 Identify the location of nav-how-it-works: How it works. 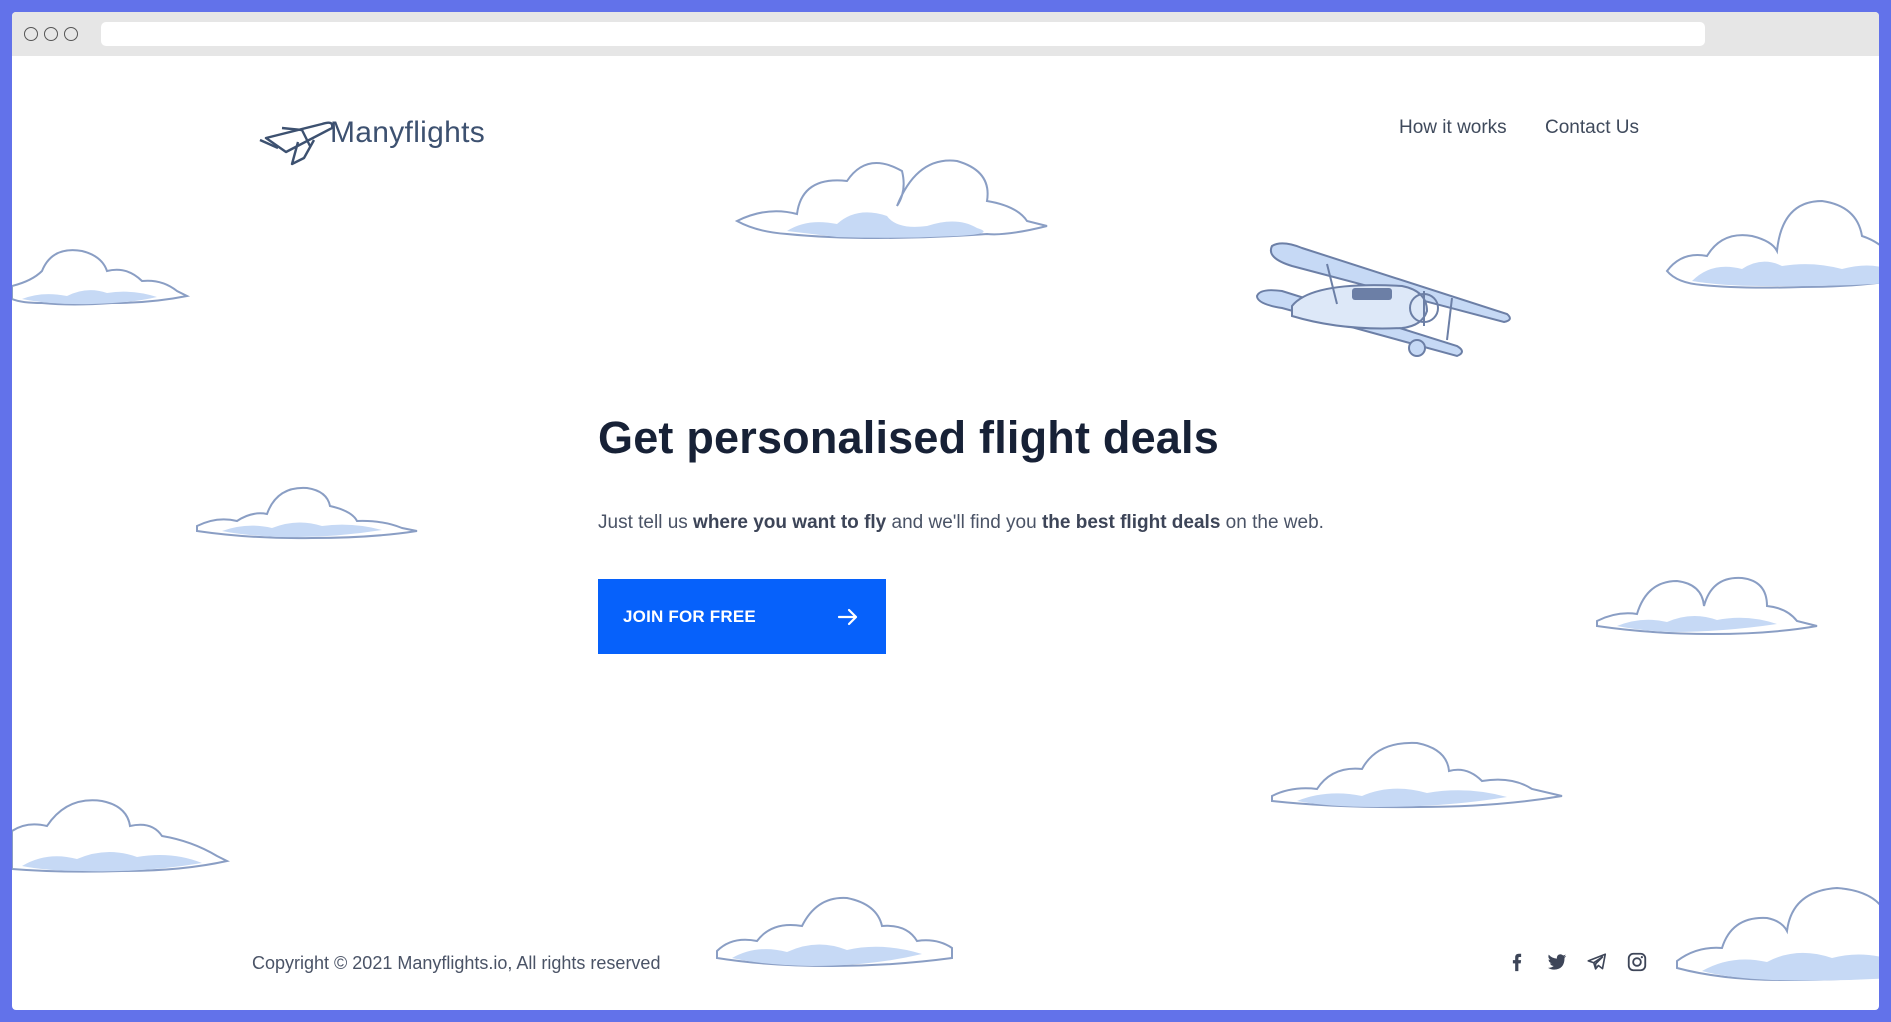
(1453, 128).